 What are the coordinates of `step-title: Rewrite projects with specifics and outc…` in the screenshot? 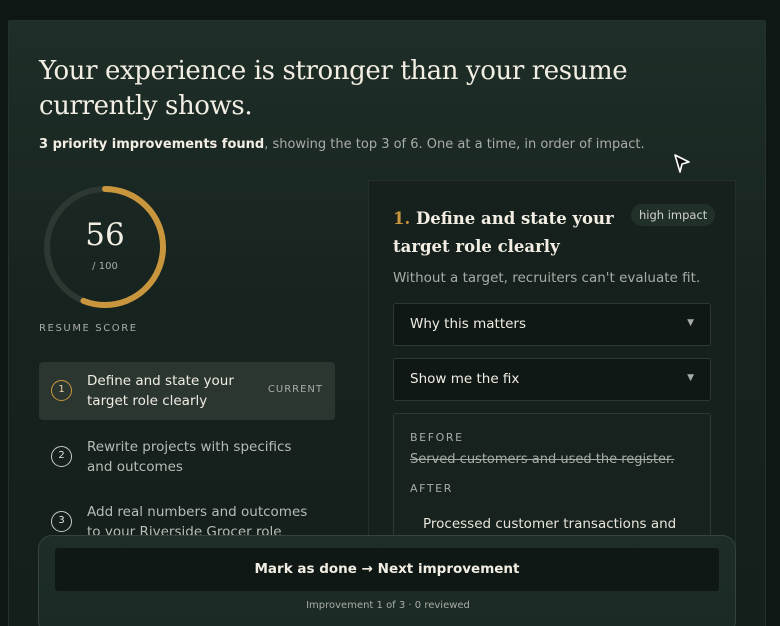 It's located at (189, 457).